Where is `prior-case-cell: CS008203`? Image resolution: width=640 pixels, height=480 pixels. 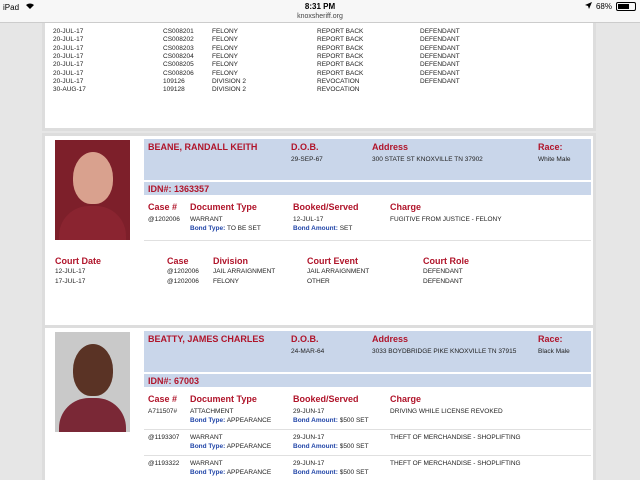 prior-case-cell: CS008203 is located at coordinates (178, 48).